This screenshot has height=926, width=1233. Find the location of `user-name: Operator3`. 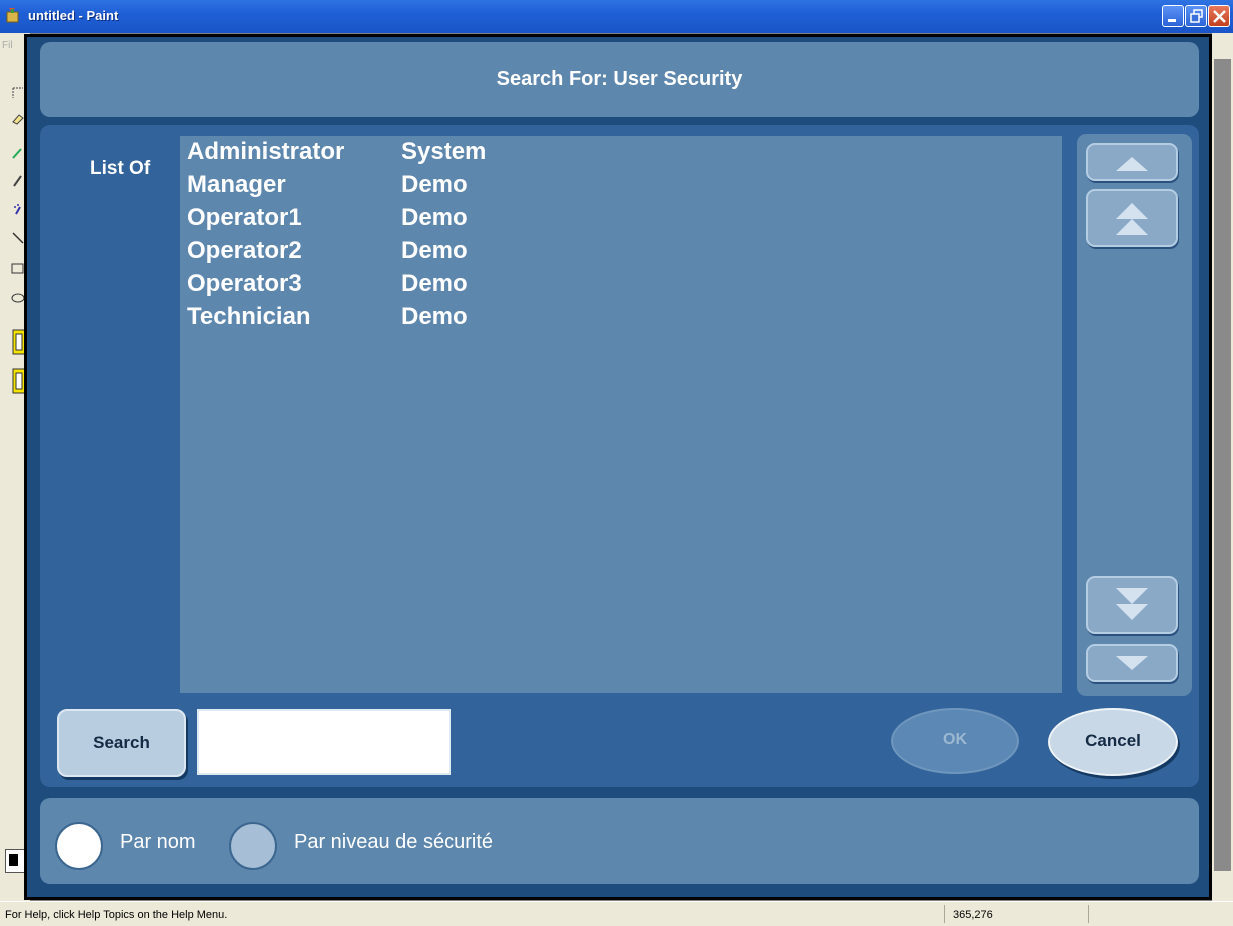

user-name: Operator3 is located at coordinates (244, 283).